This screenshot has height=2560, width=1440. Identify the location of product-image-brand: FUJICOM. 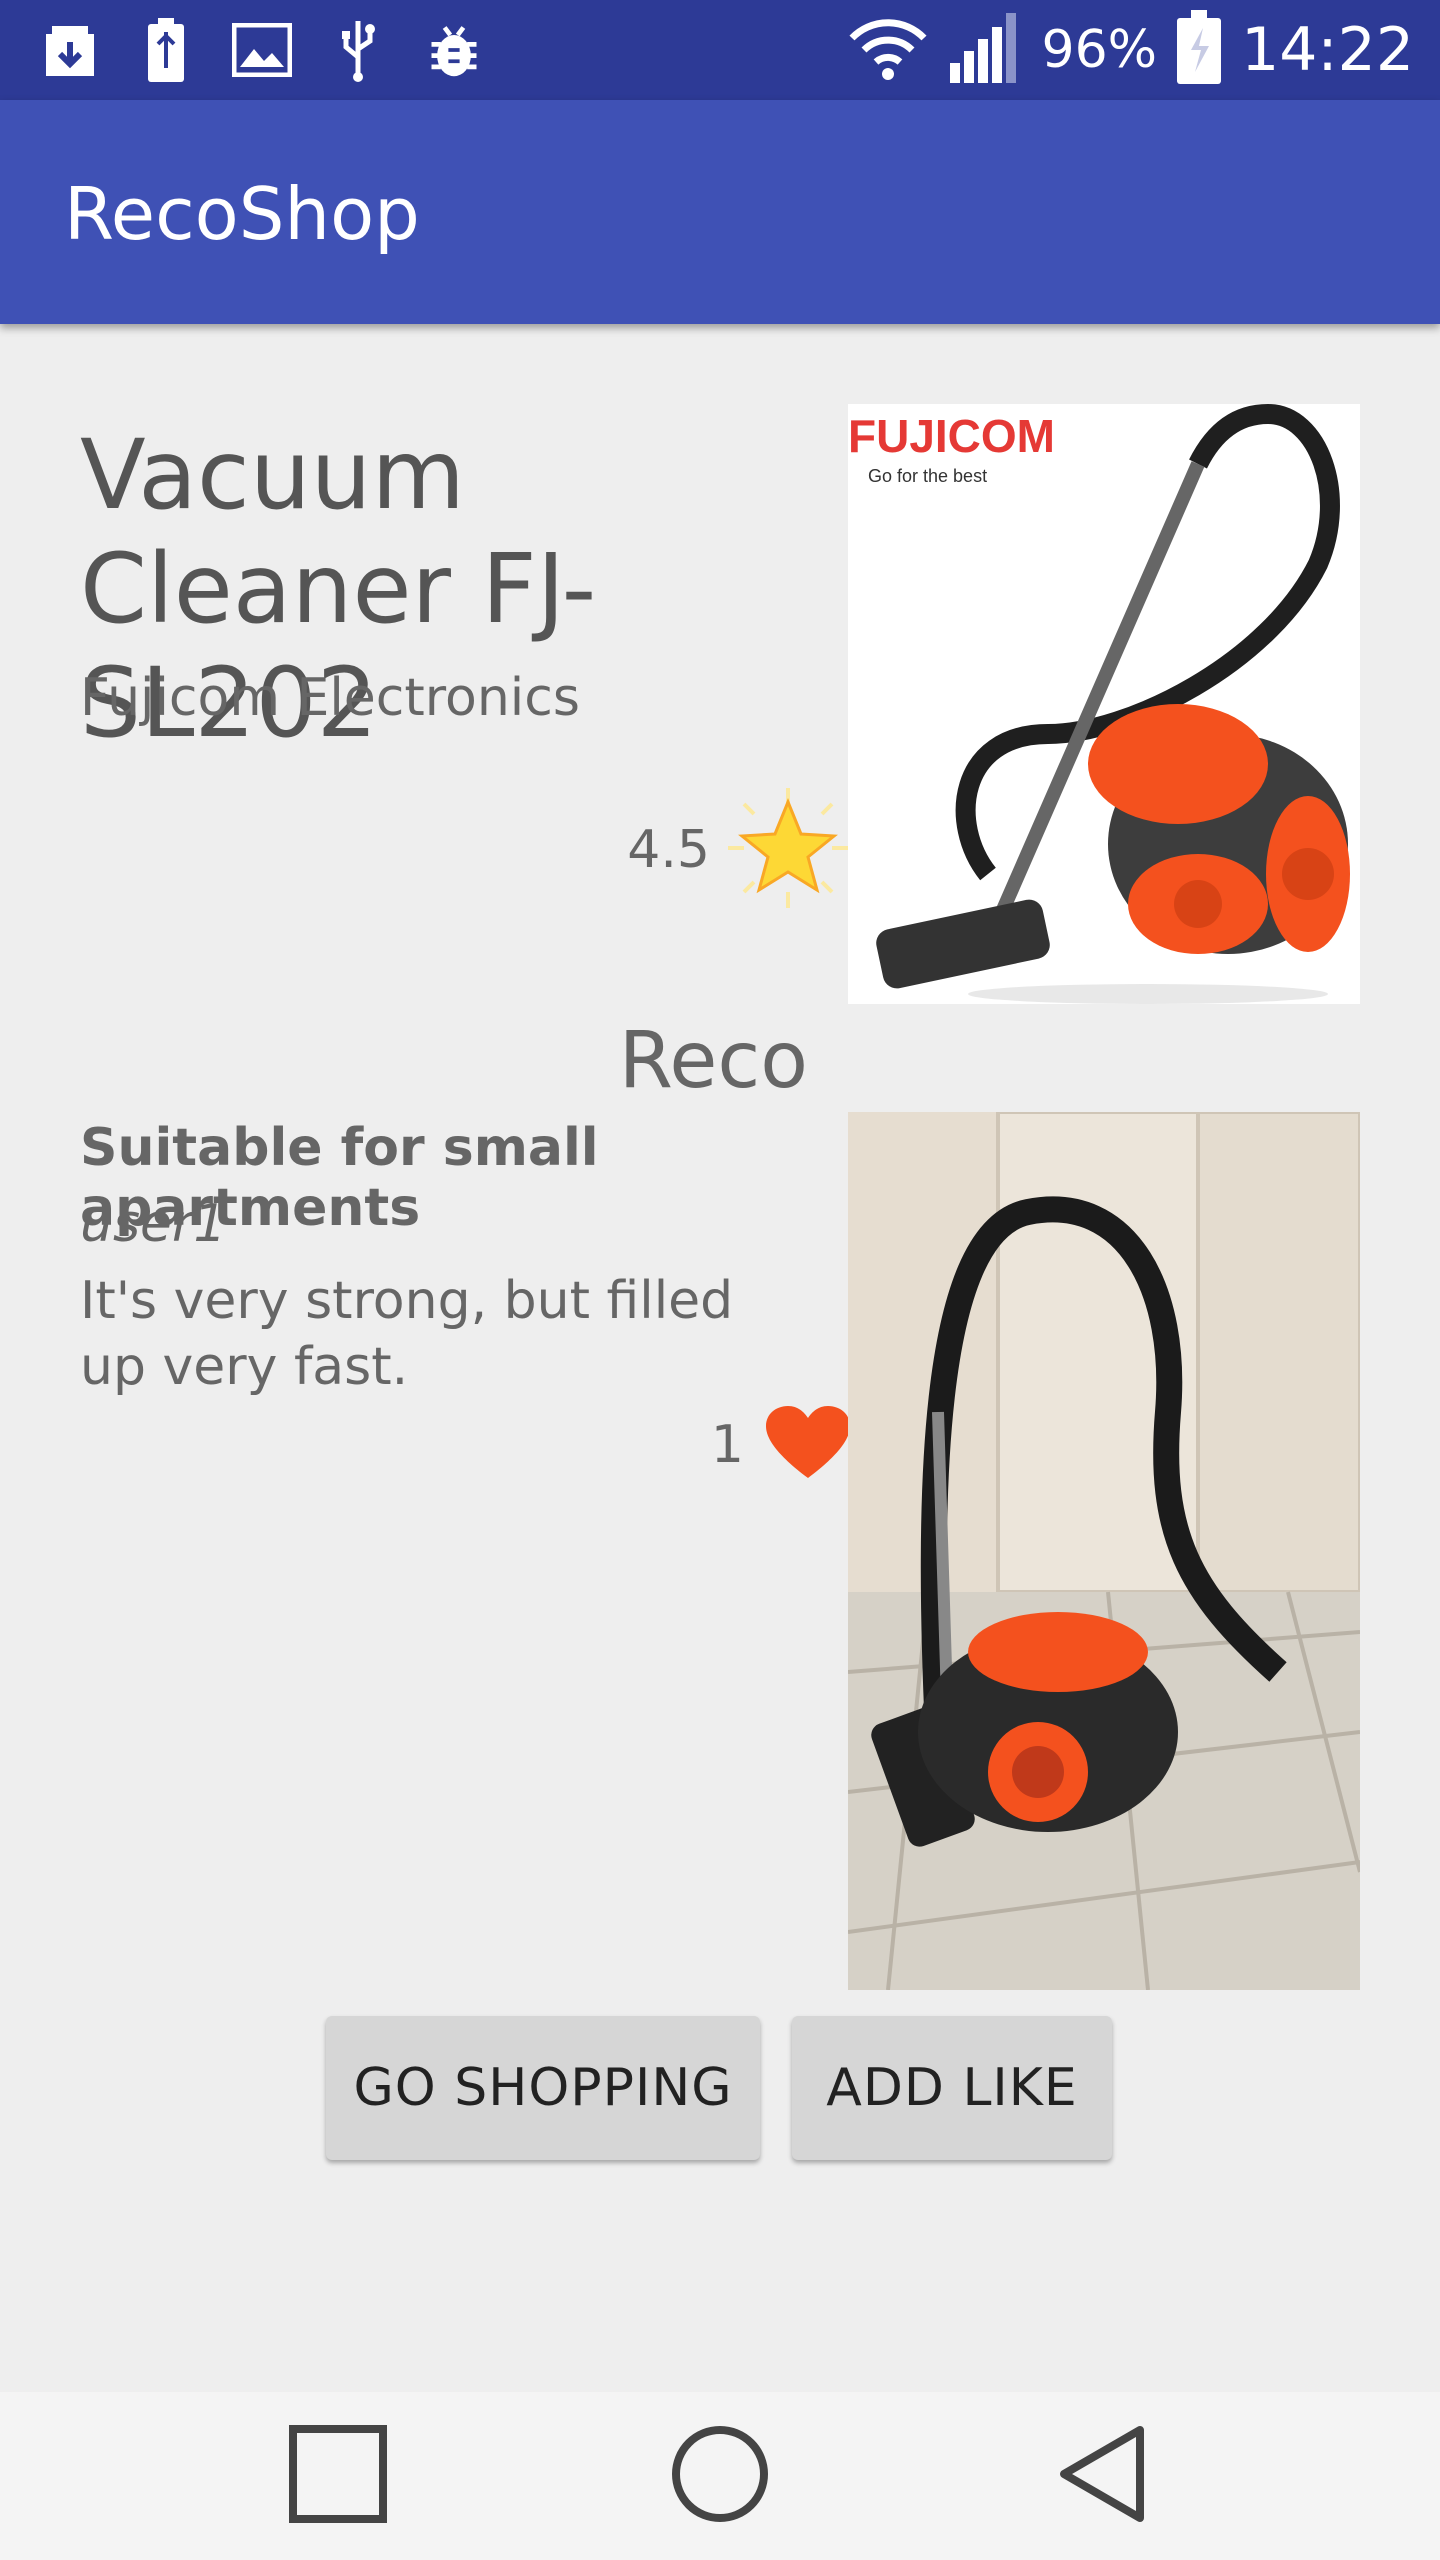
(951, 436).